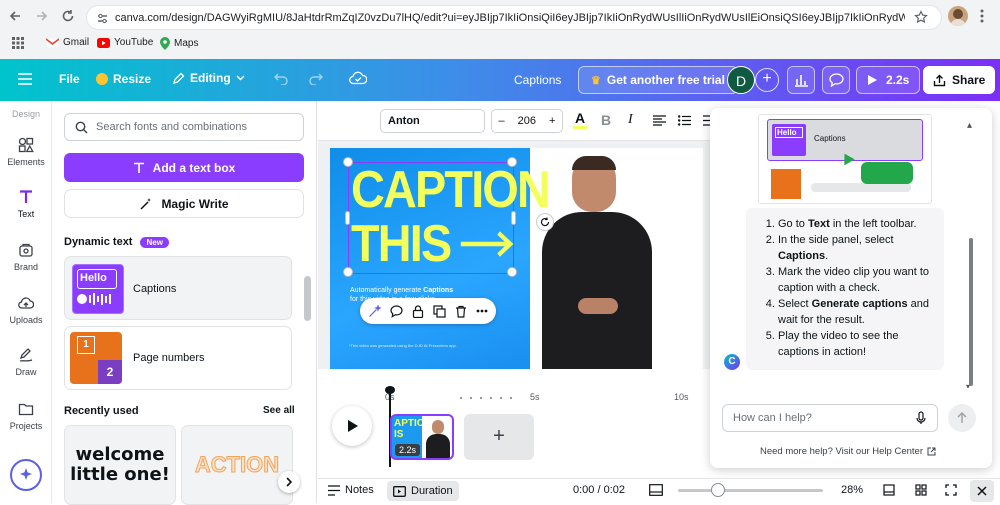 Image resolution: width=1000 pixels, height=505 pixels. Describe the element at coordinates (138, 167) in the screenshot. I see `text-t-icon` at that location.